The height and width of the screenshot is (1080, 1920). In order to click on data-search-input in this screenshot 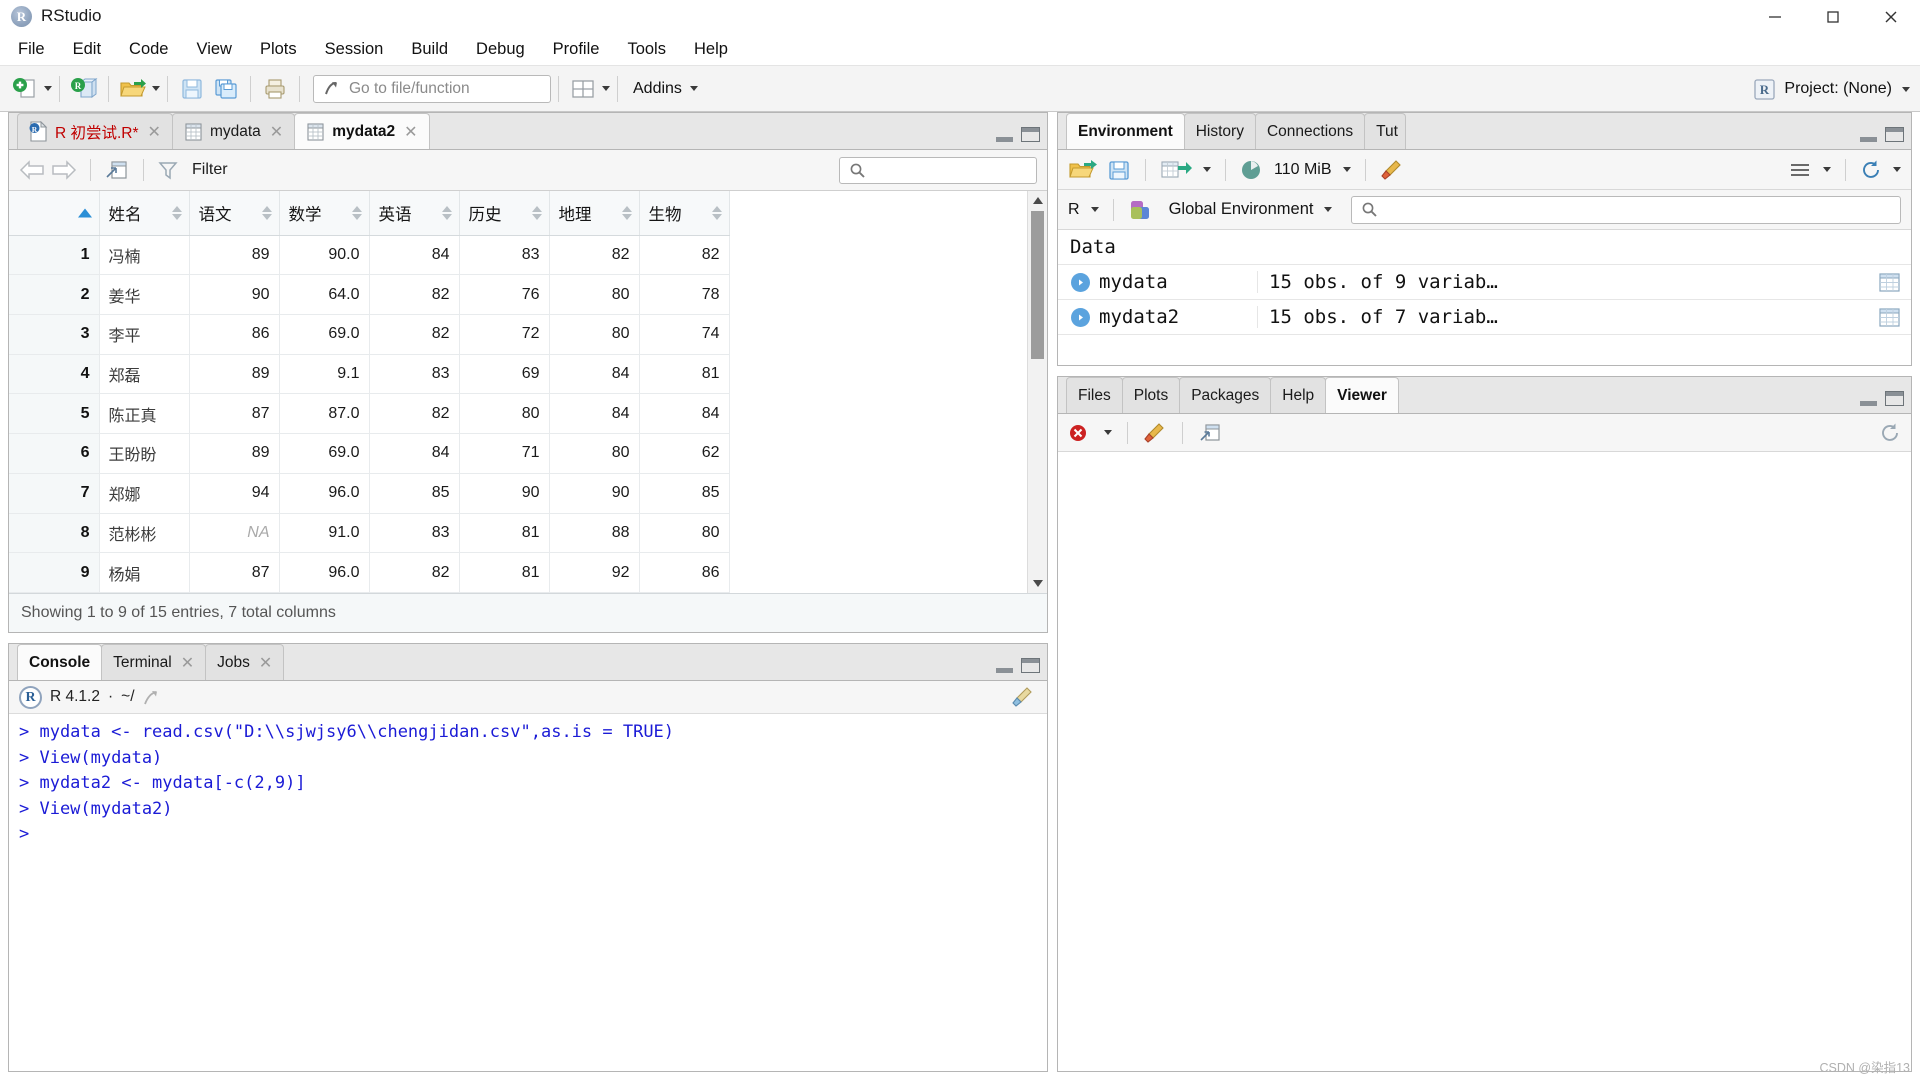, I will do `click(938, 170)`.